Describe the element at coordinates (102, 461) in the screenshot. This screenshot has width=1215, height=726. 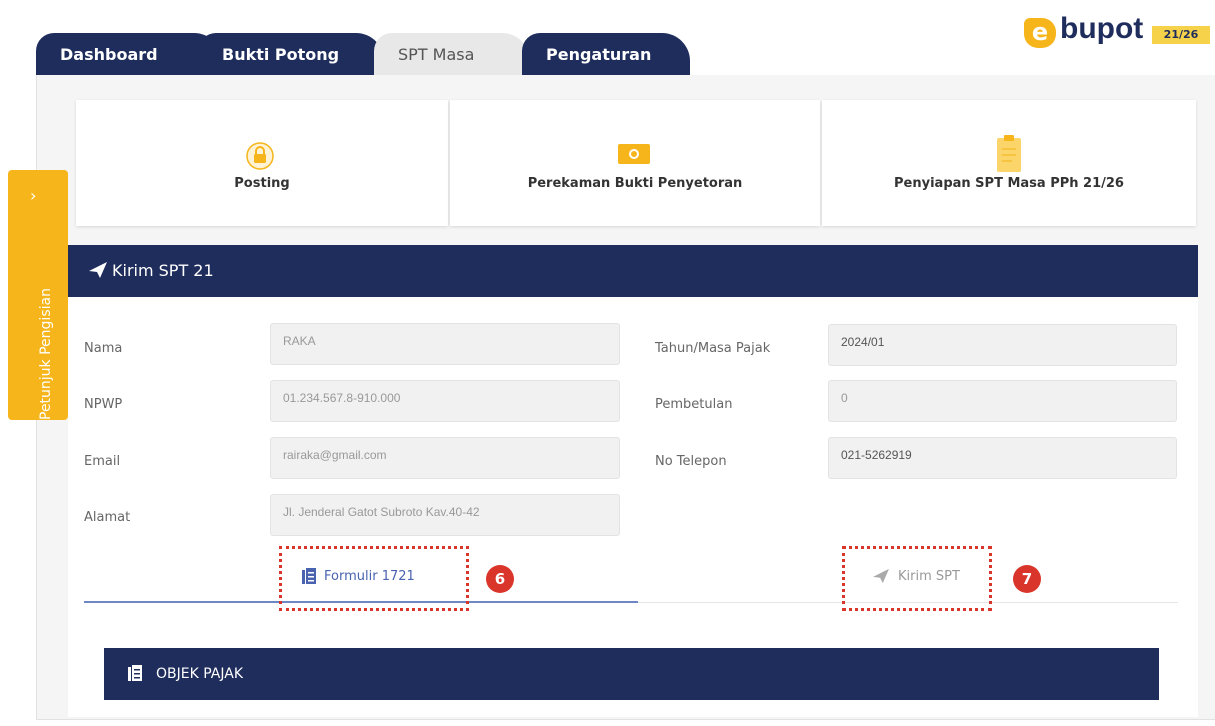
I see `email-label: Email` at that location.